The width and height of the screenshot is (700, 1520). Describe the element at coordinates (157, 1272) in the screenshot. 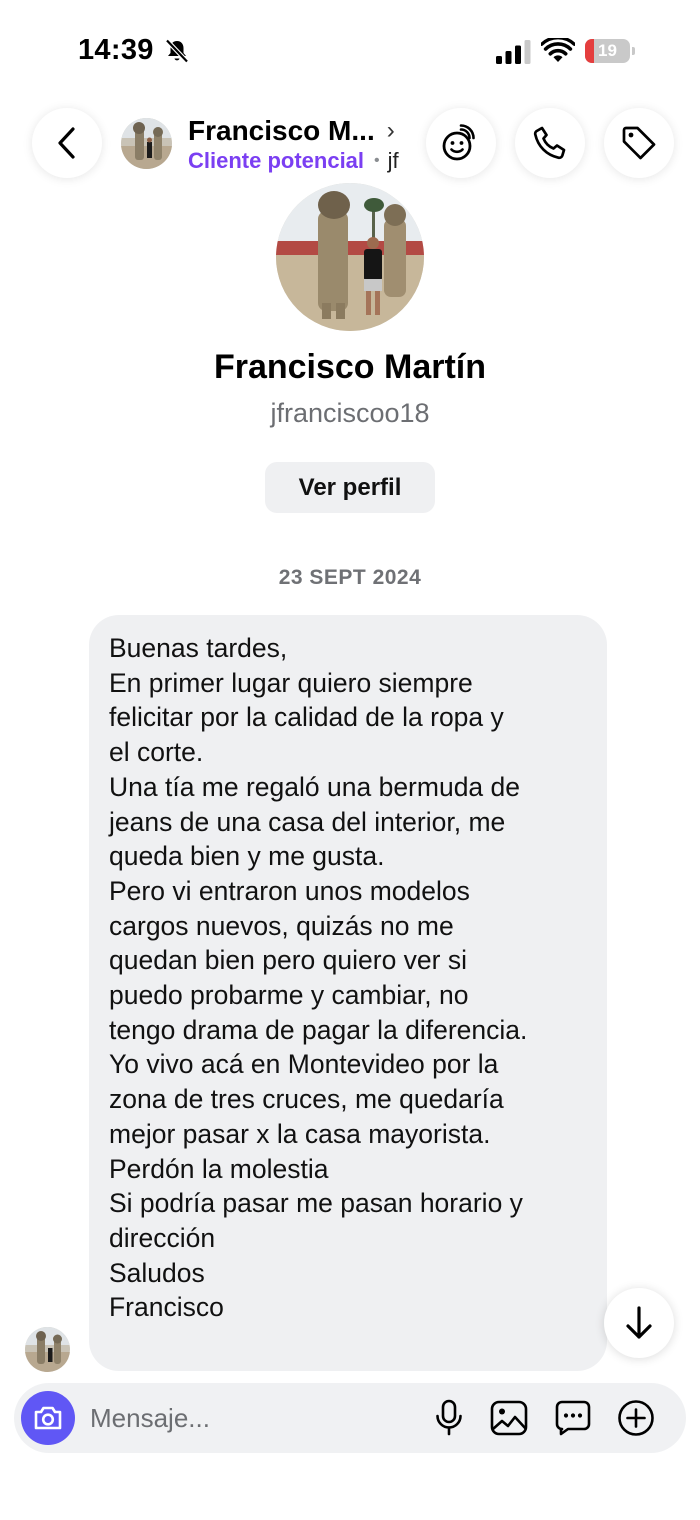

I see `message-line: Saludos` at that location.